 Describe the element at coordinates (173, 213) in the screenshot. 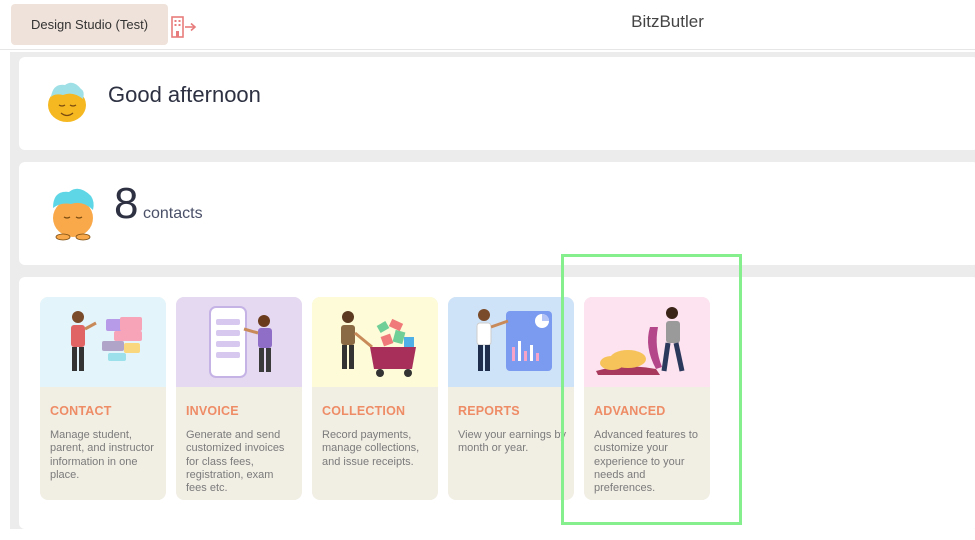

I see `contacts-label: contacts` at that location.